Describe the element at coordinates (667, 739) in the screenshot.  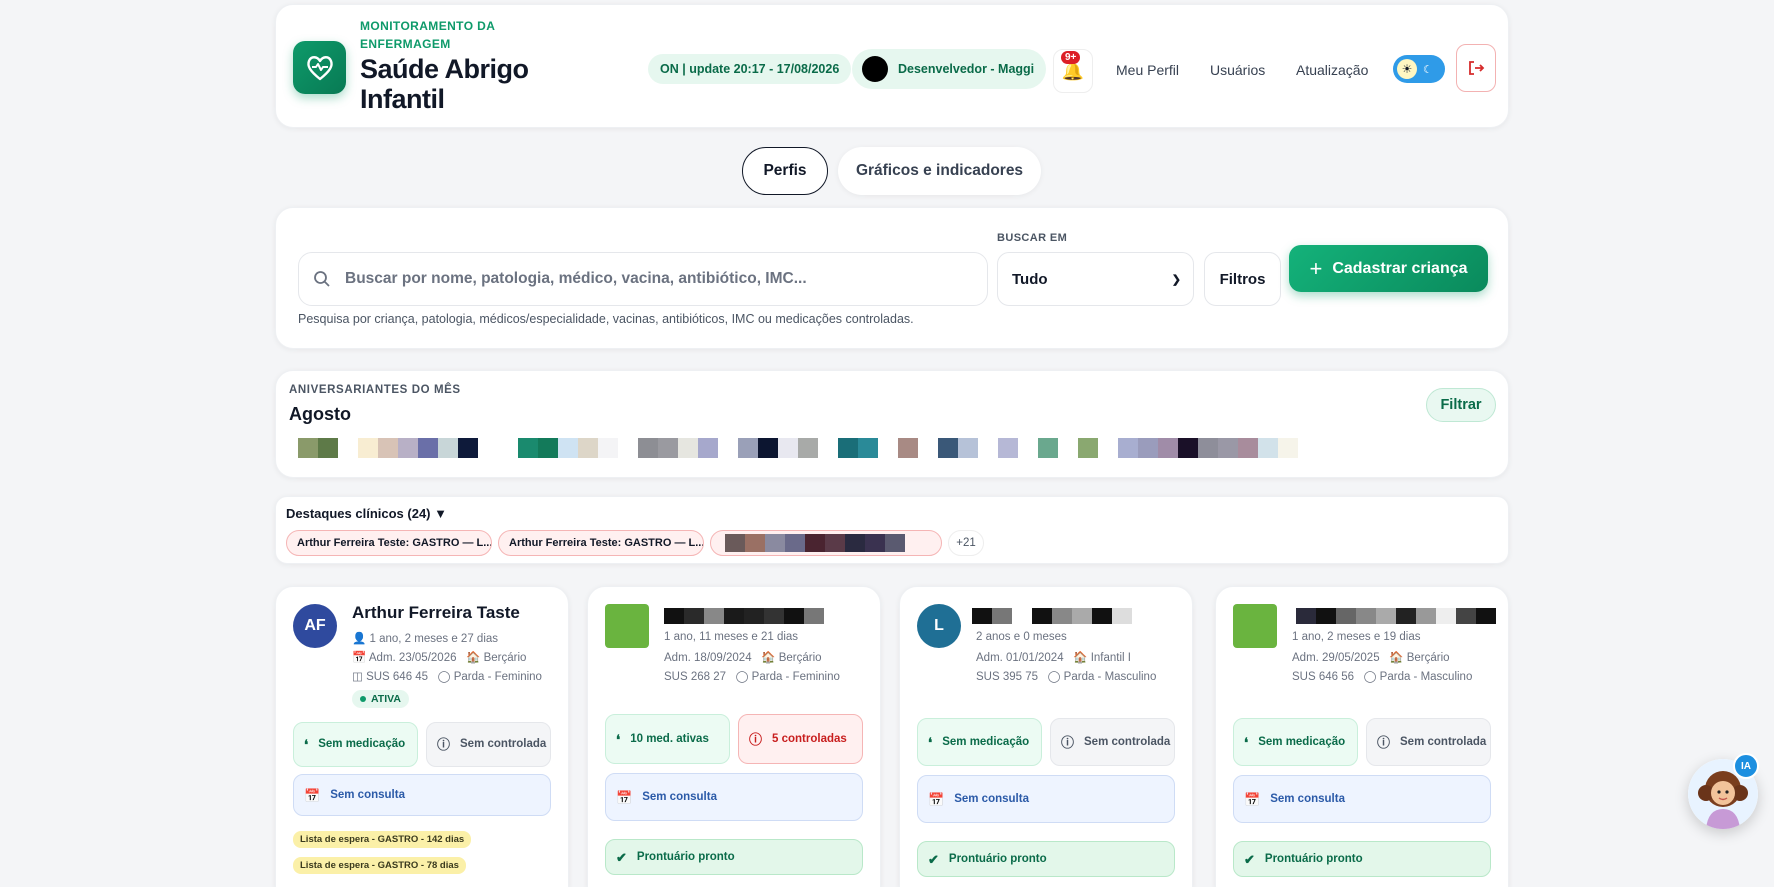
I see `medication-status: ❛ 10 med. ativas` at that location.